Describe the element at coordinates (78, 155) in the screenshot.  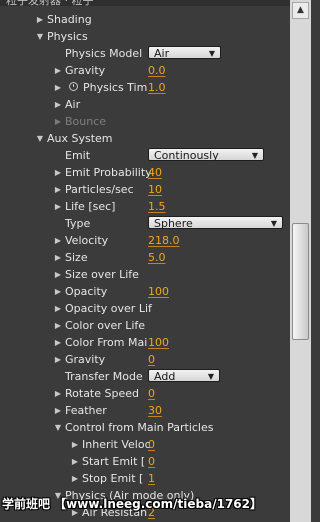
I see `property-label: Emit` at that location.